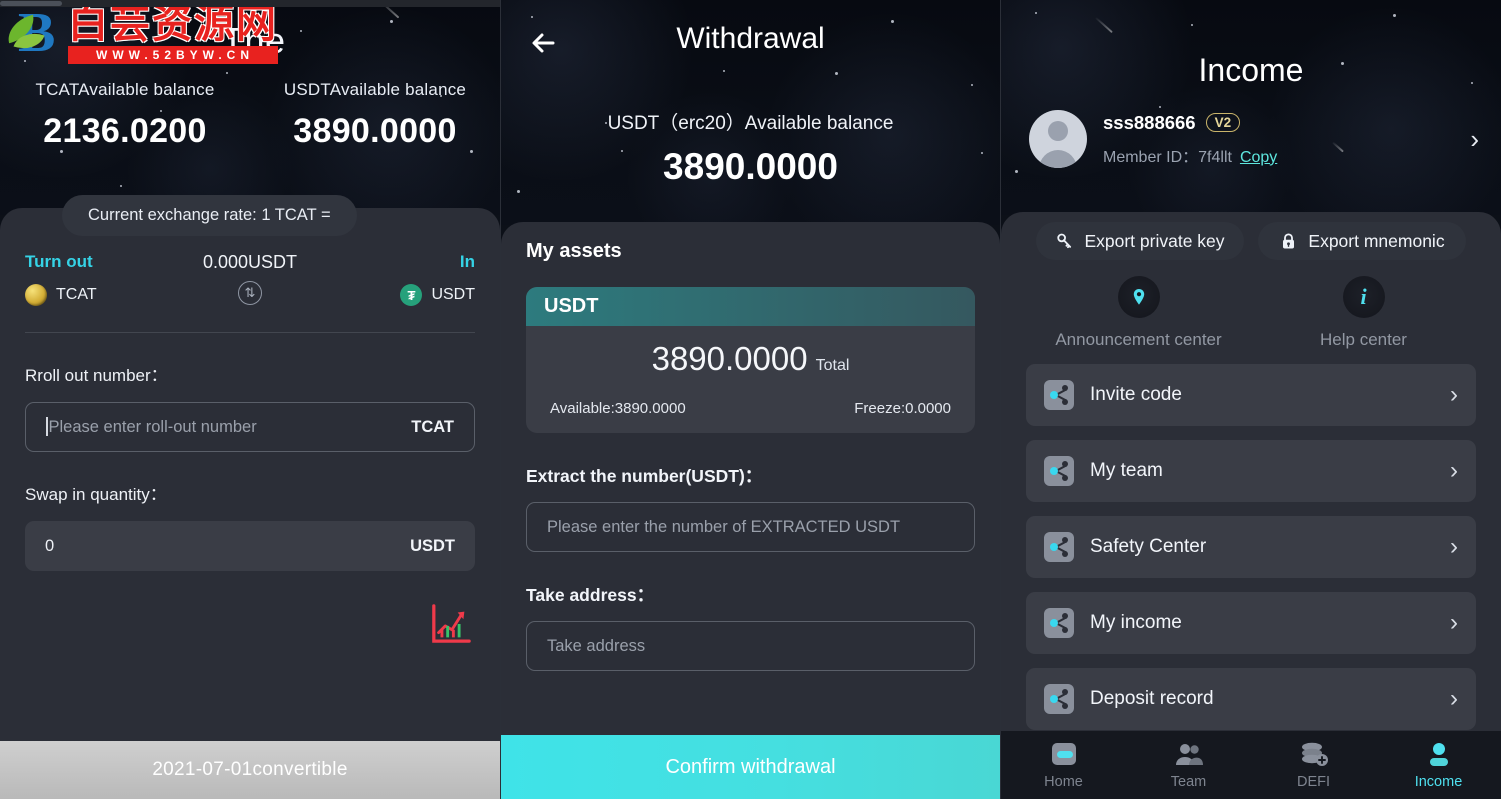  Describe the element at coordinates (1363, 297) in the screenshot. I see `info-icon: i` at that location.